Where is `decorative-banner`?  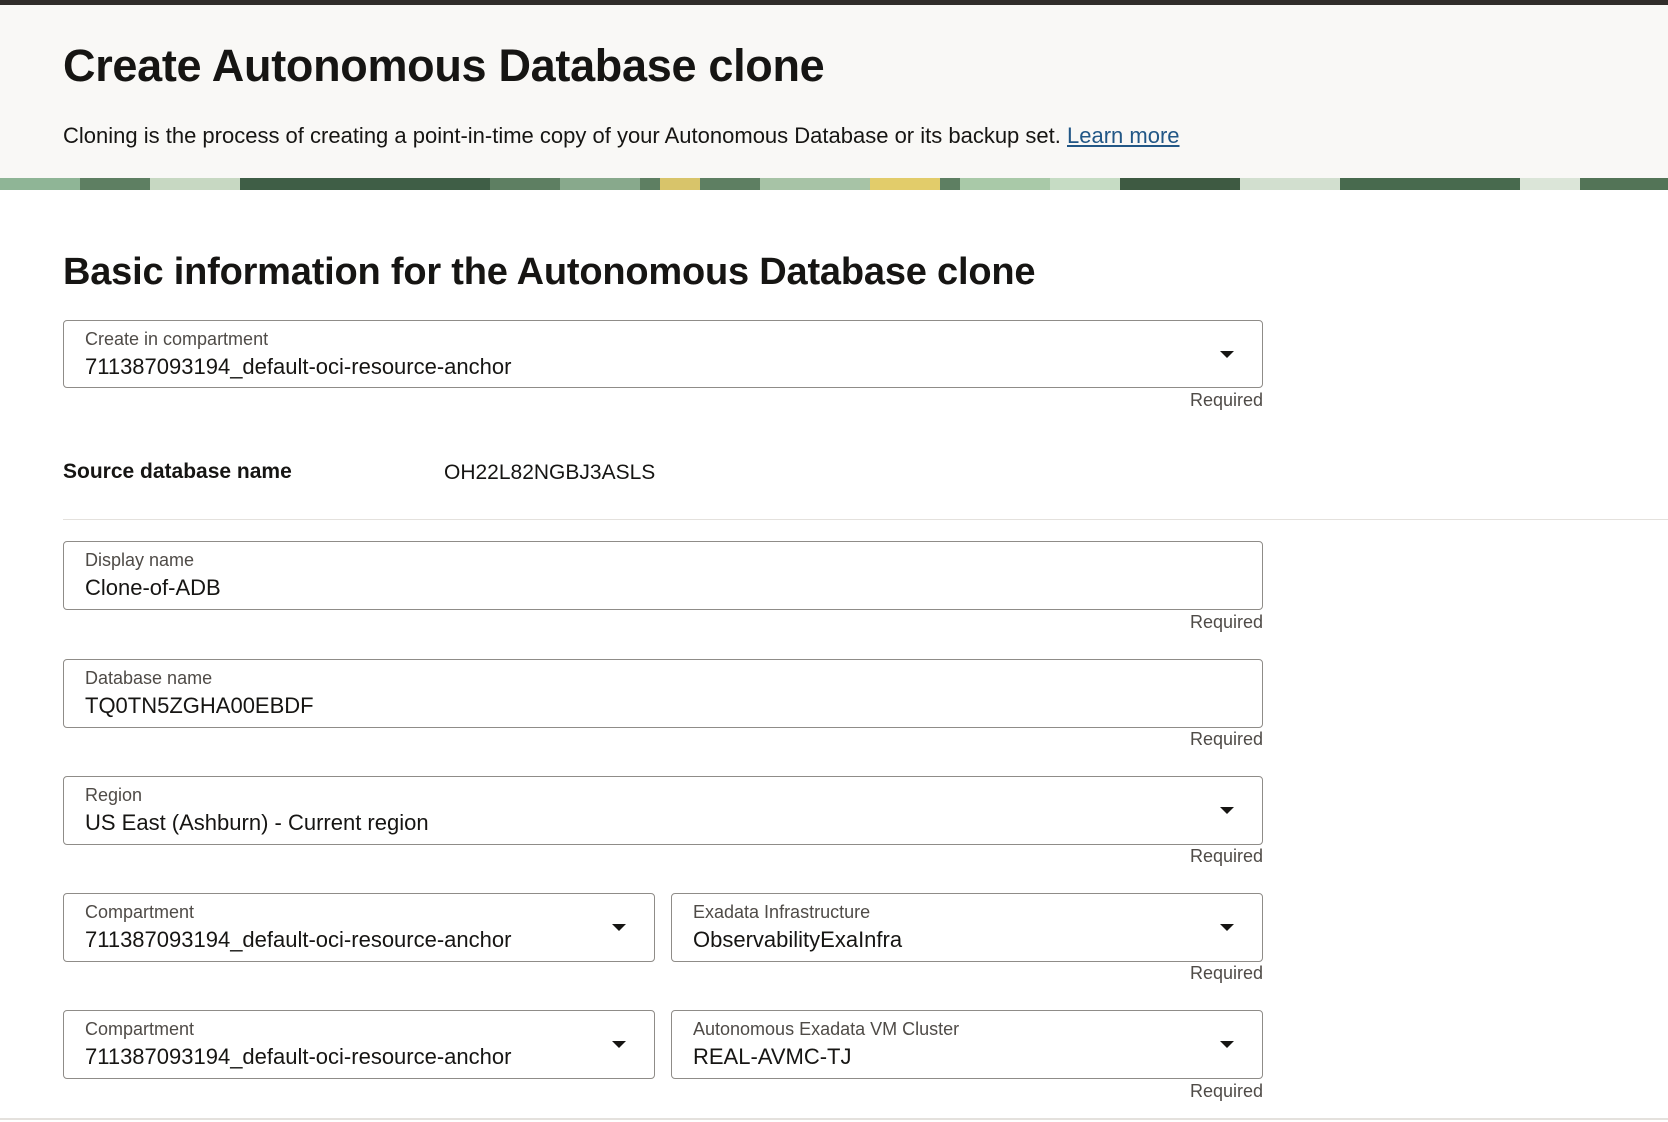
decorative-banner is located at coordinates (834, 184).